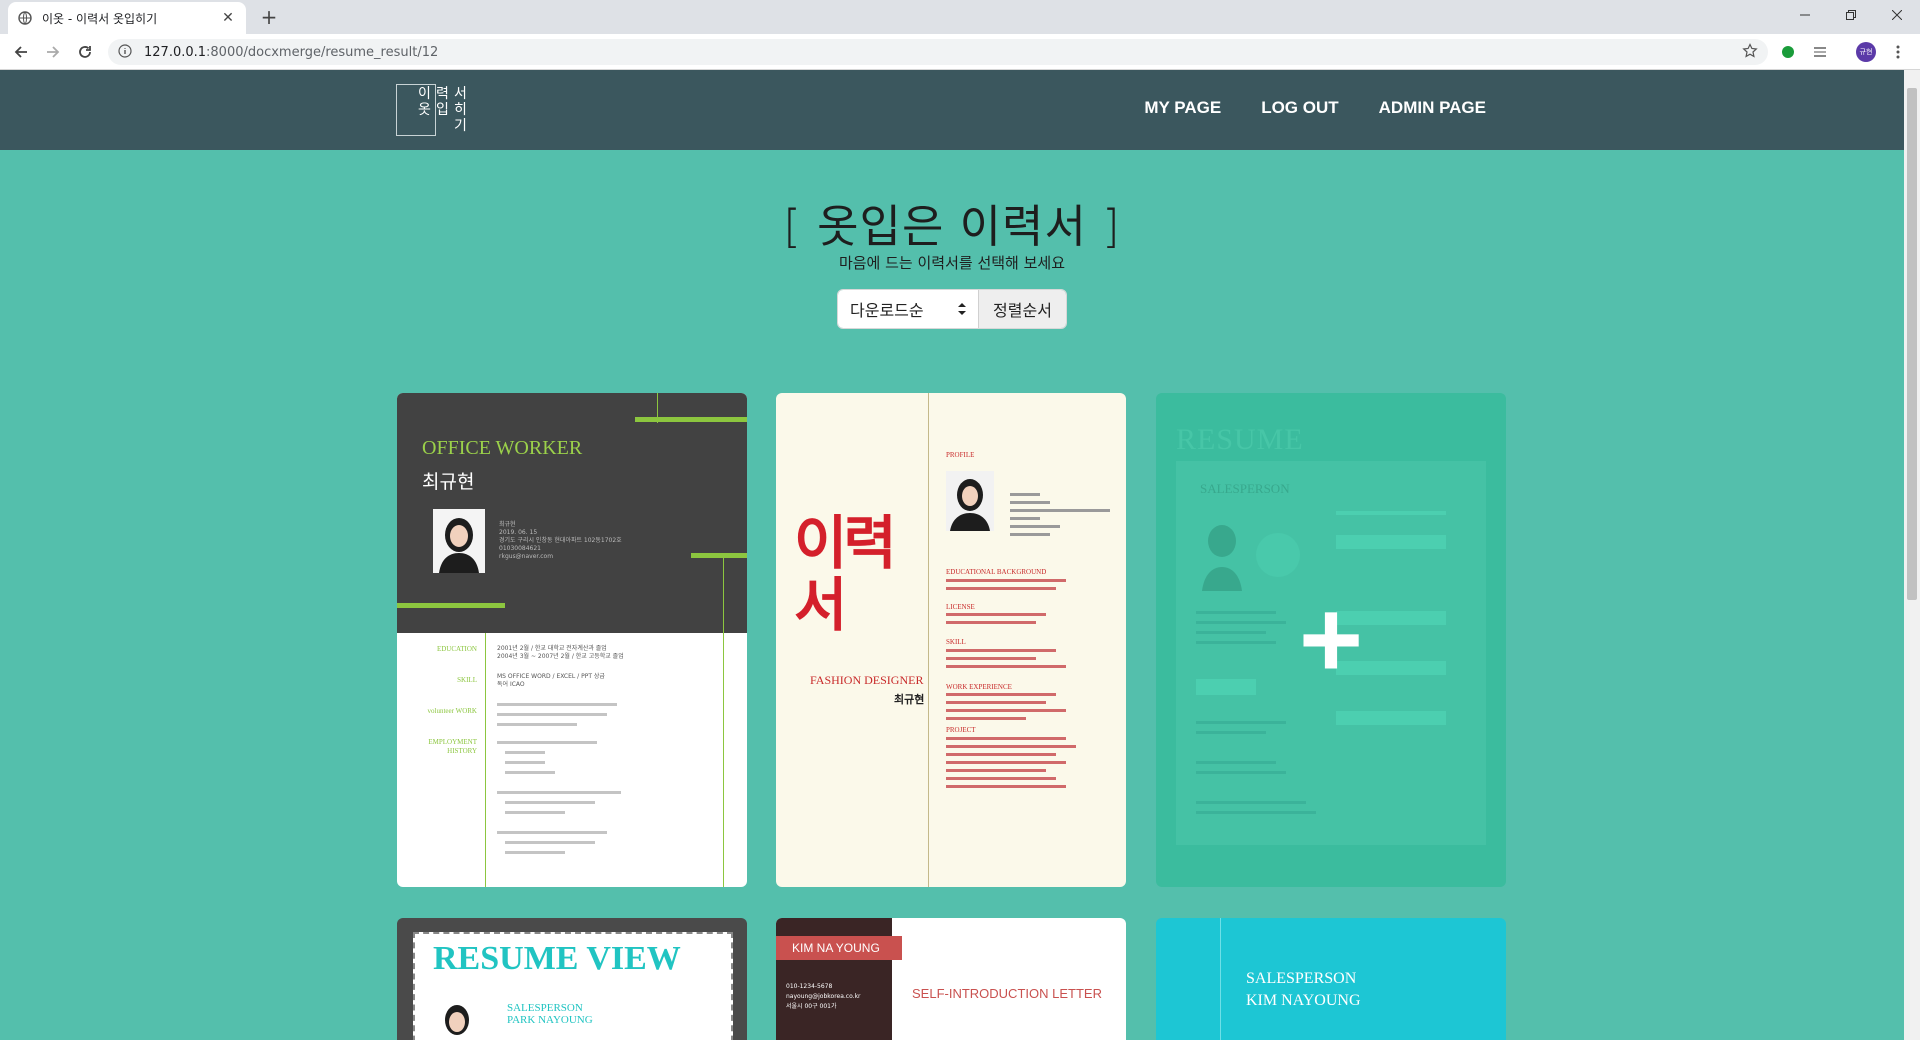 Image resolution: width=1920 pixels, height=1040 pixels. What do you see at coordinates (952, 226) in the screenshot?
I see `page-title: [ 옷입은 이력서 ]` at bounding box center [952, 226].